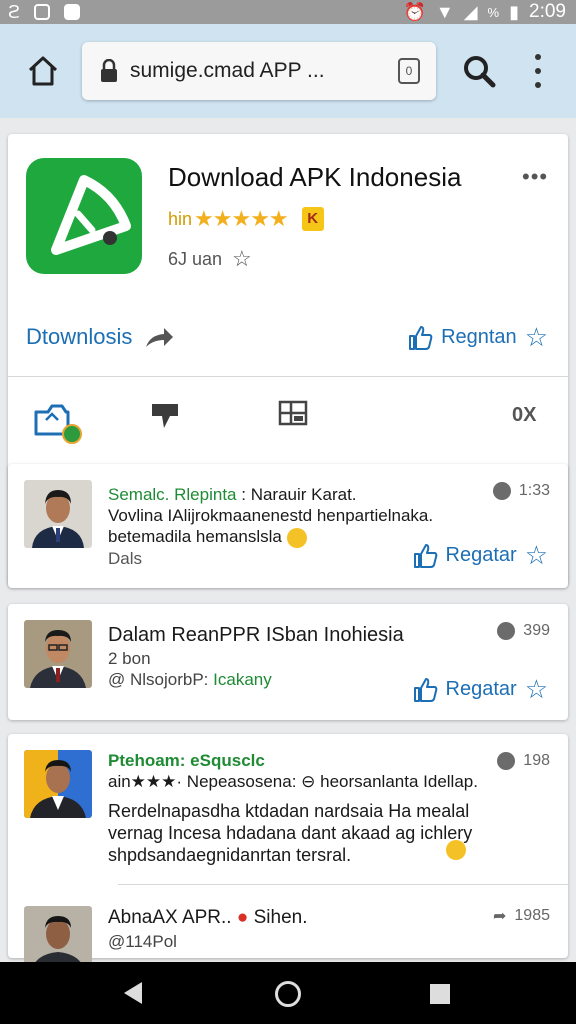 This screenshot has width=576, height=1024. What do you see at coordinates (343, 884) in the screenshot?
I see `divider` at bounding box center [343, 884].